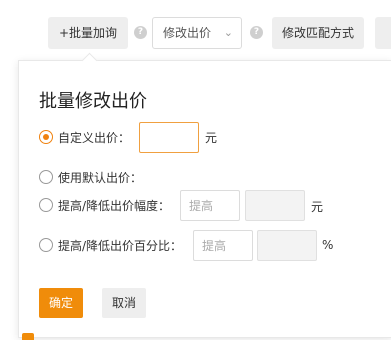 The width and height of the screenshot is (391, 340). I want to click on modify-match-button: 修改匹配方式, so click(318, 33).